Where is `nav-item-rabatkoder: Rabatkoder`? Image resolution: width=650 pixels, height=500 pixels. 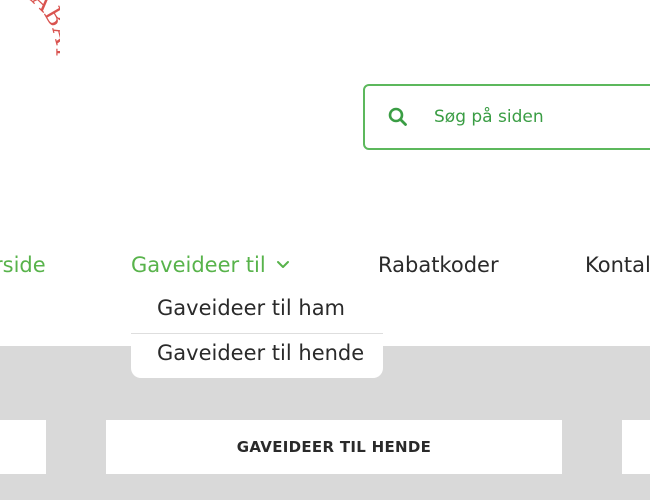 nav-item-rabatkoder: Rabatkoder is located at coordinates (438, 265).